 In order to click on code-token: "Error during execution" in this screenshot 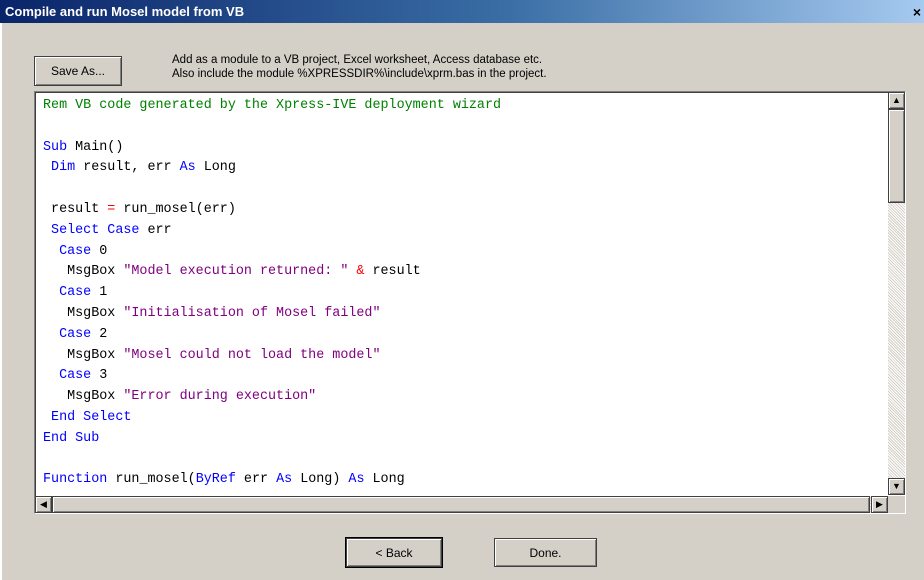, I will do `click(220, 397)`.